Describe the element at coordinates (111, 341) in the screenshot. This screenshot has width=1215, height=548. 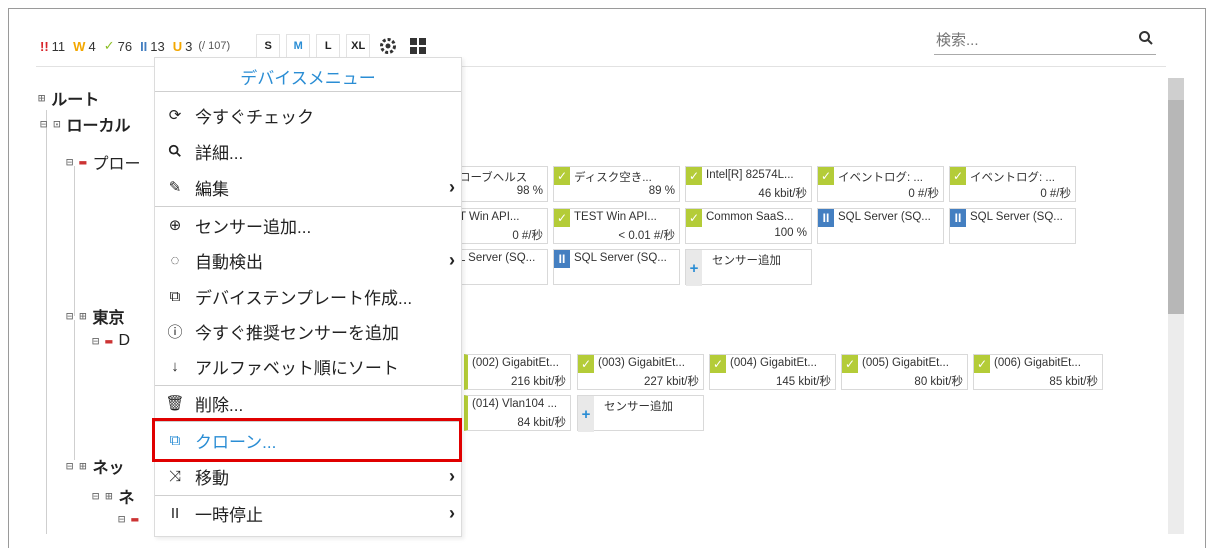
I see `tree-node-d: ⊟ ▬ D` at that location.